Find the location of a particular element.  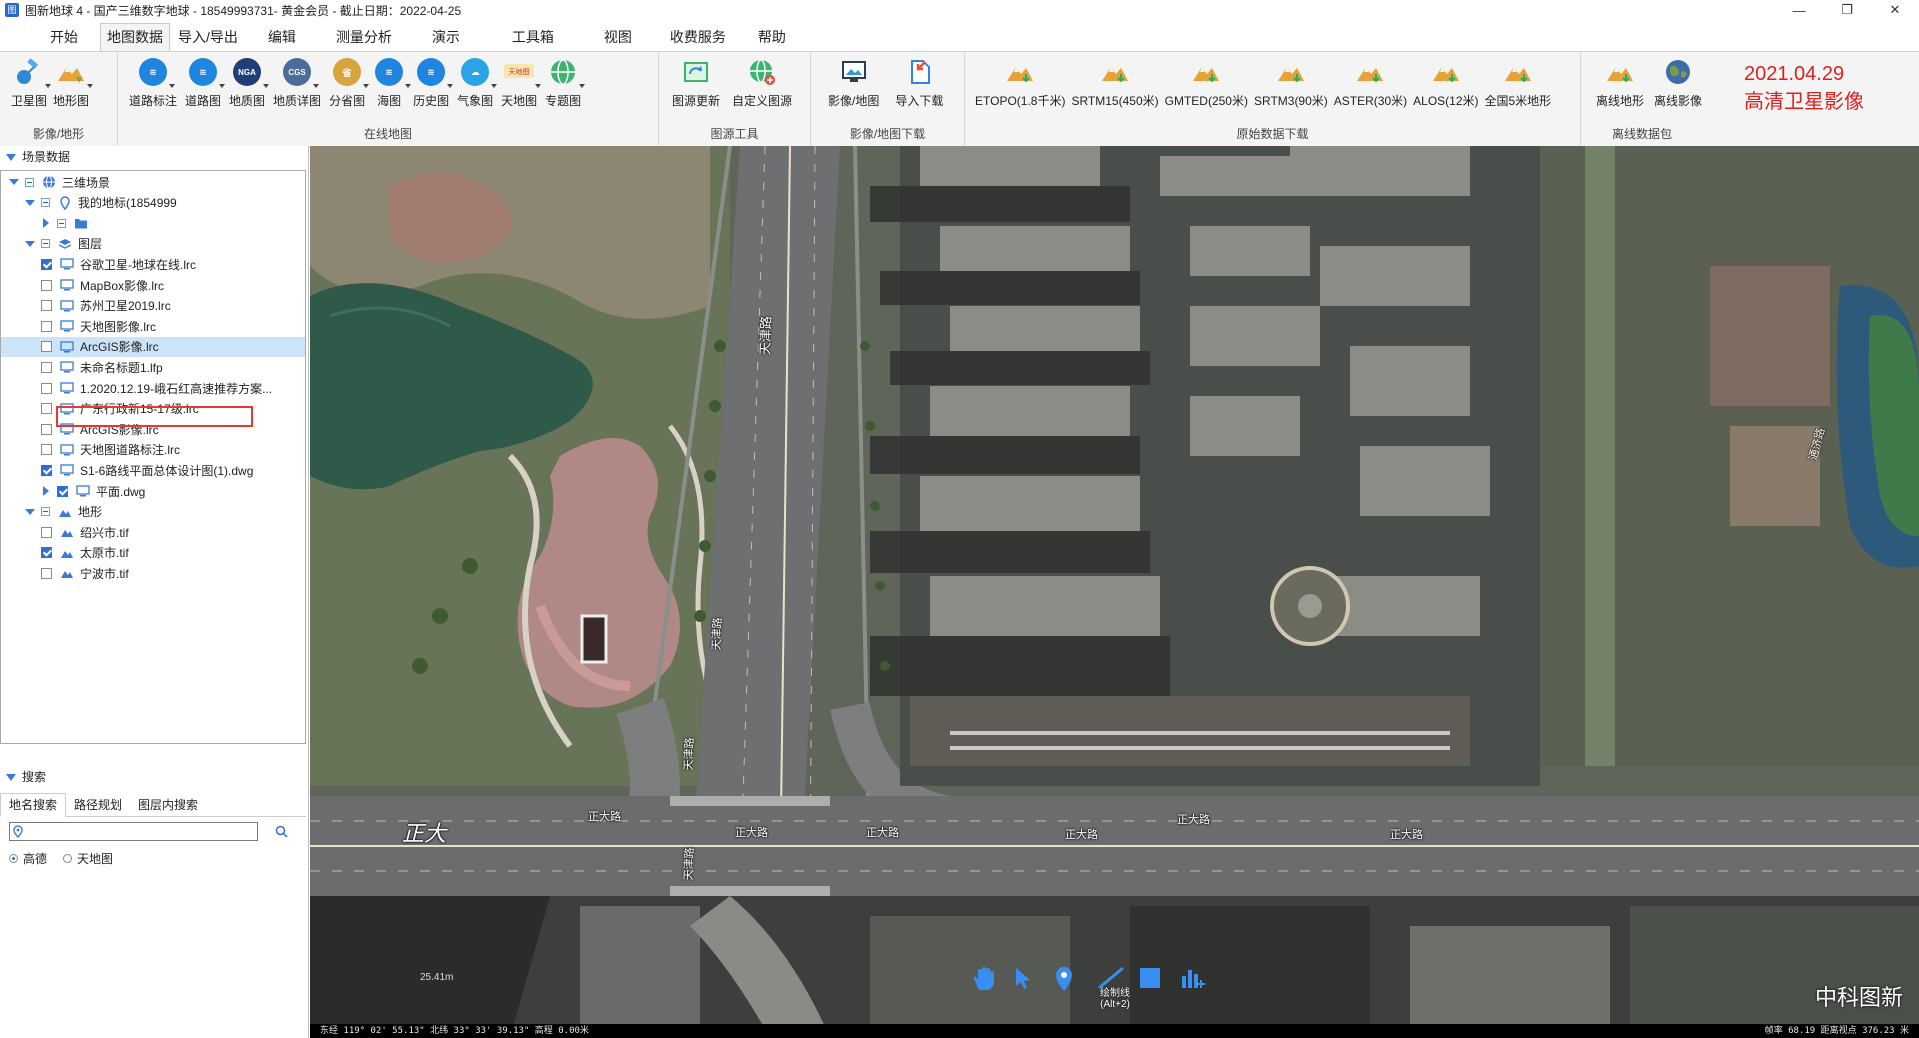

radio-tianditu is located at coordinates (68, 858).